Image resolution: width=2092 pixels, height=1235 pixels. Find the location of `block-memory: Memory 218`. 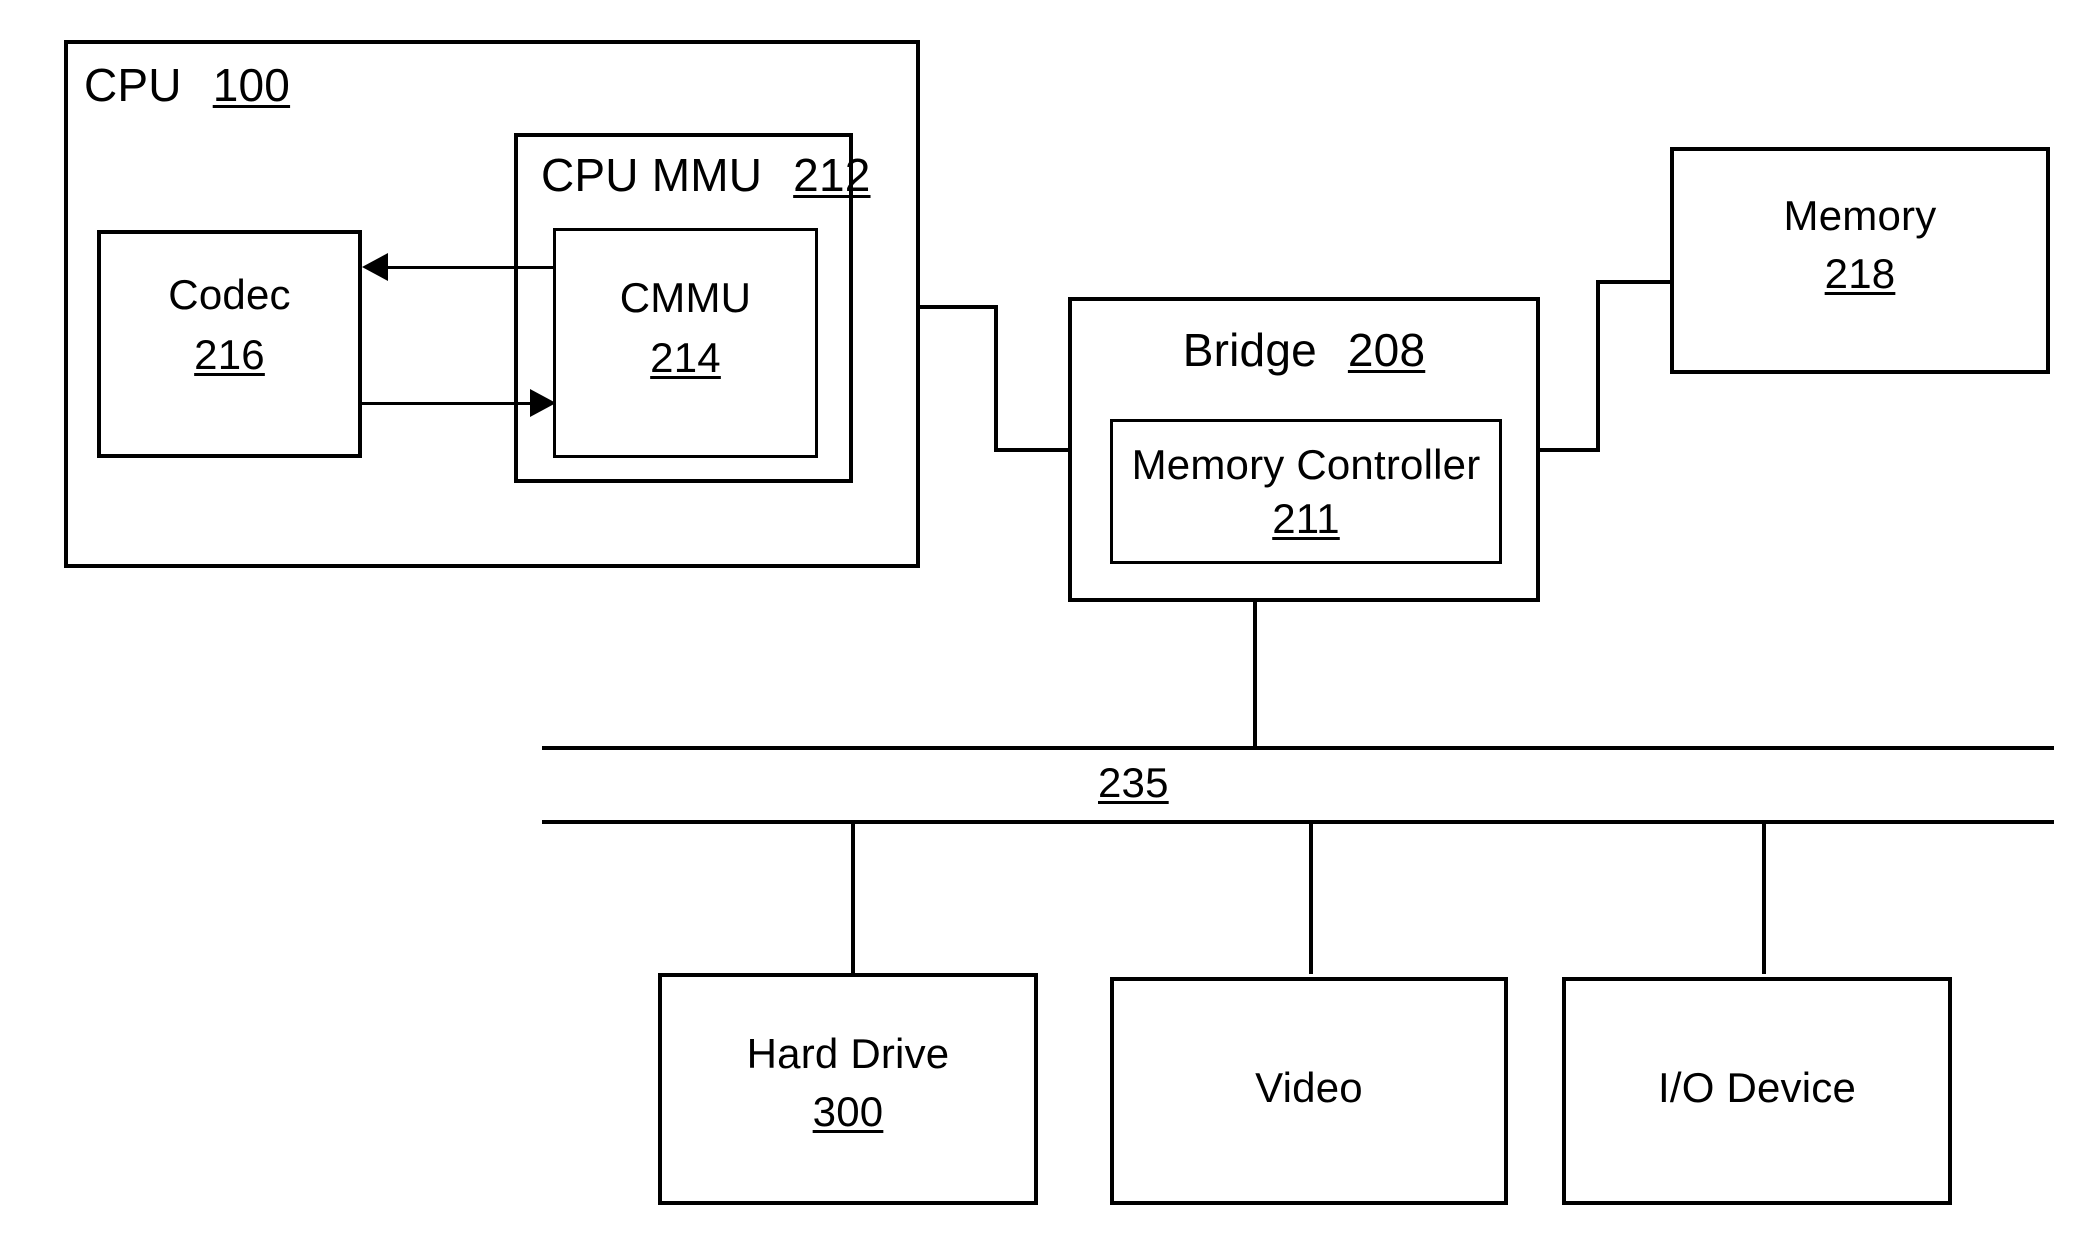

block-memory: Memory 218 is located at coordinates (1860, 260).